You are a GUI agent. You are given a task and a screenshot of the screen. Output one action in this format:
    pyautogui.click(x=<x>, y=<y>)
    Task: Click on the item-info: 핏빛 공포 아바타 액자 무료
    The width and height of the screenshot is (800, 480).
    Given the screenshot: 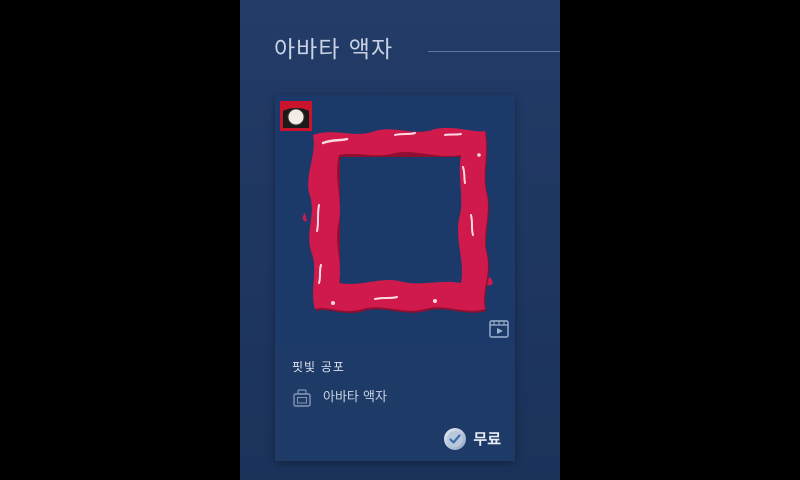 What is the action you would take?
    pyautogui.click(x=395, y=403)
    